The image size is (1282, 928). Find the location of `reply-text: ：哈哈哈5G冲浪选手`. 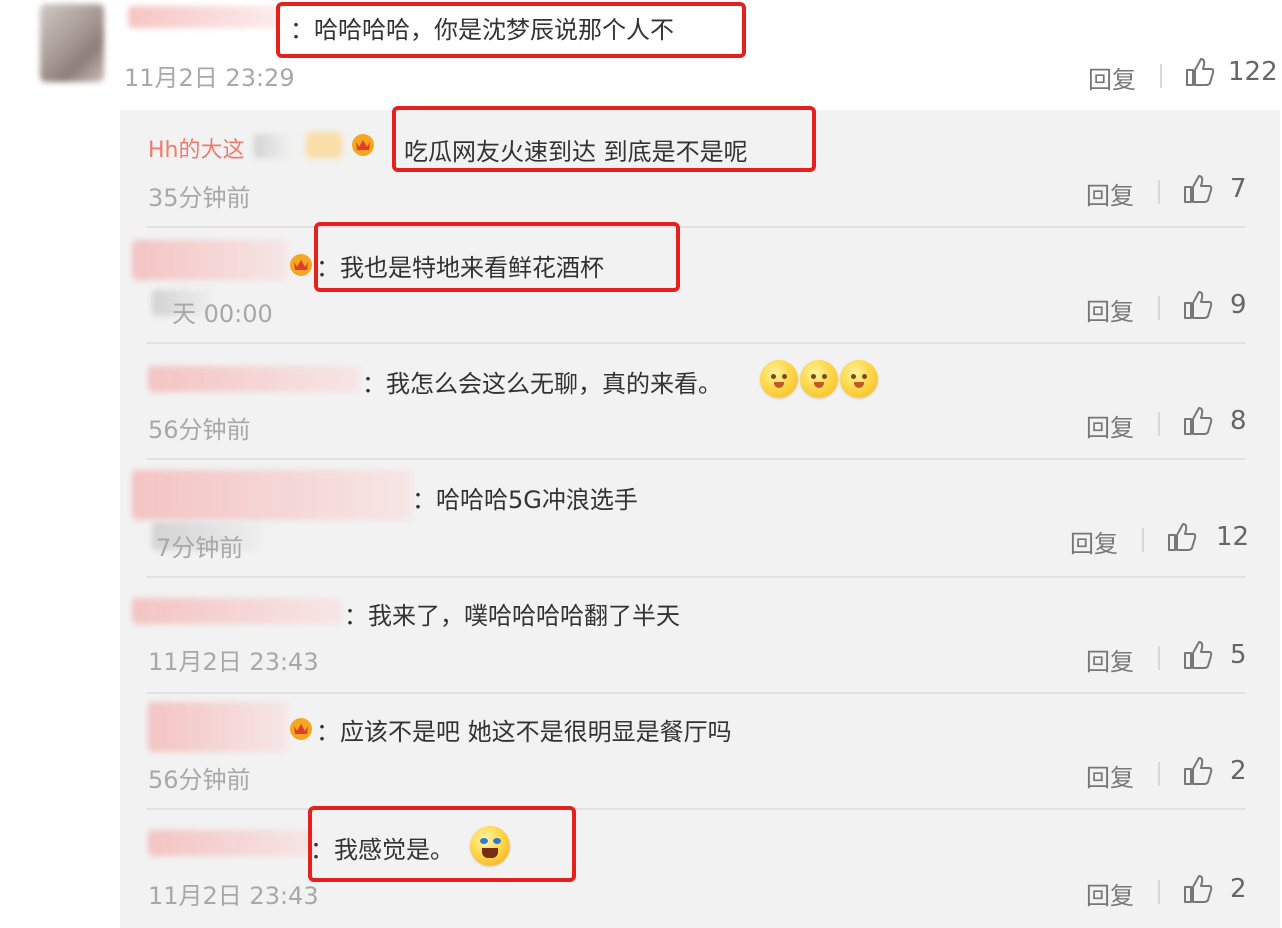

reply-text: ：哈哈哈5G冲浪选手 is located at coordinates (525, 500).